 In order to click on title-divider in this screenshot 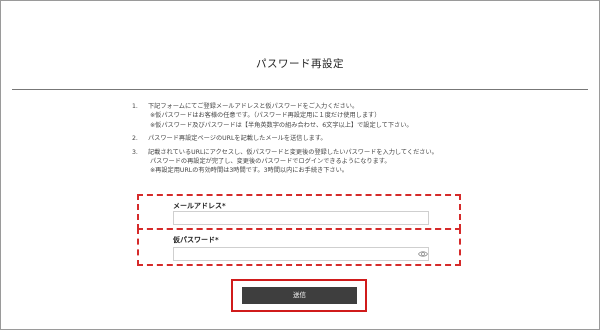, I will do `click(300, 89)`.